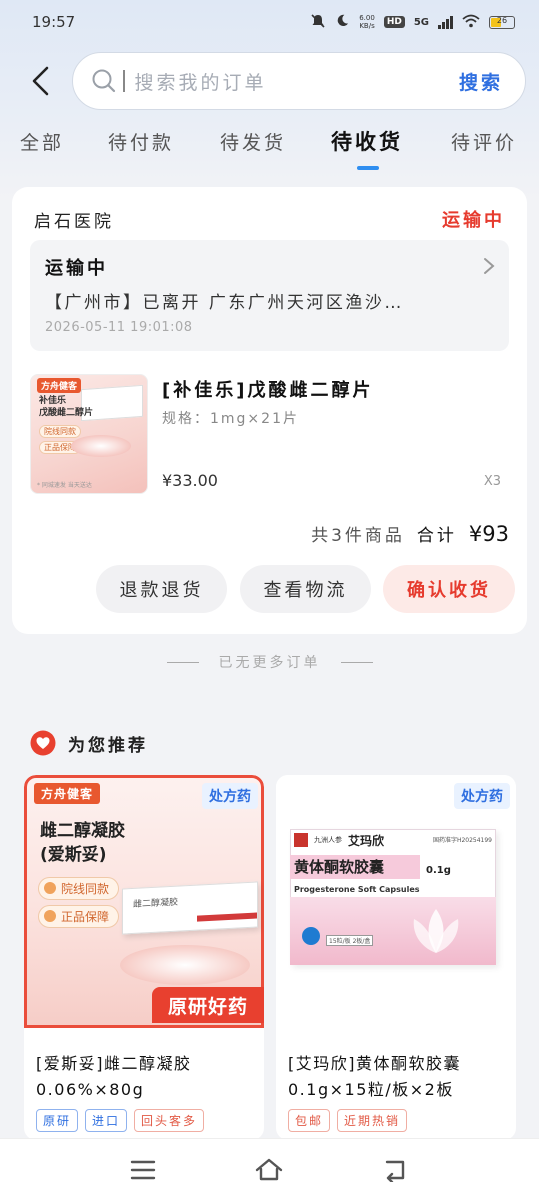  I want to click on total-amount: ¥93, so click(488, 534).